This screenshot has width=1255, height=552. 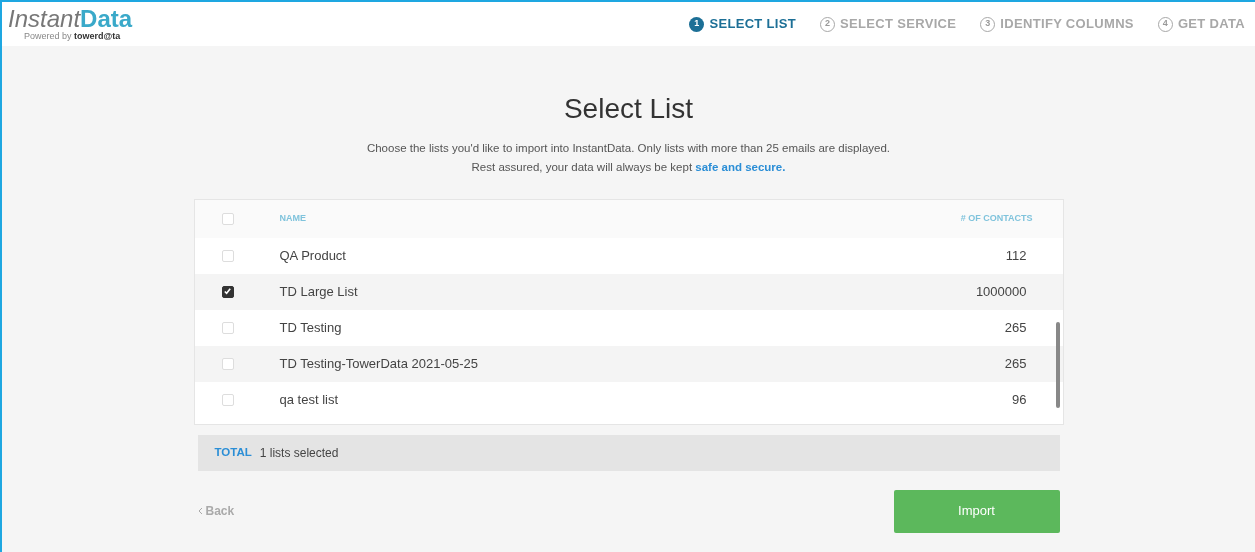 I want to click on checkbox, so click(x=227, y=291).